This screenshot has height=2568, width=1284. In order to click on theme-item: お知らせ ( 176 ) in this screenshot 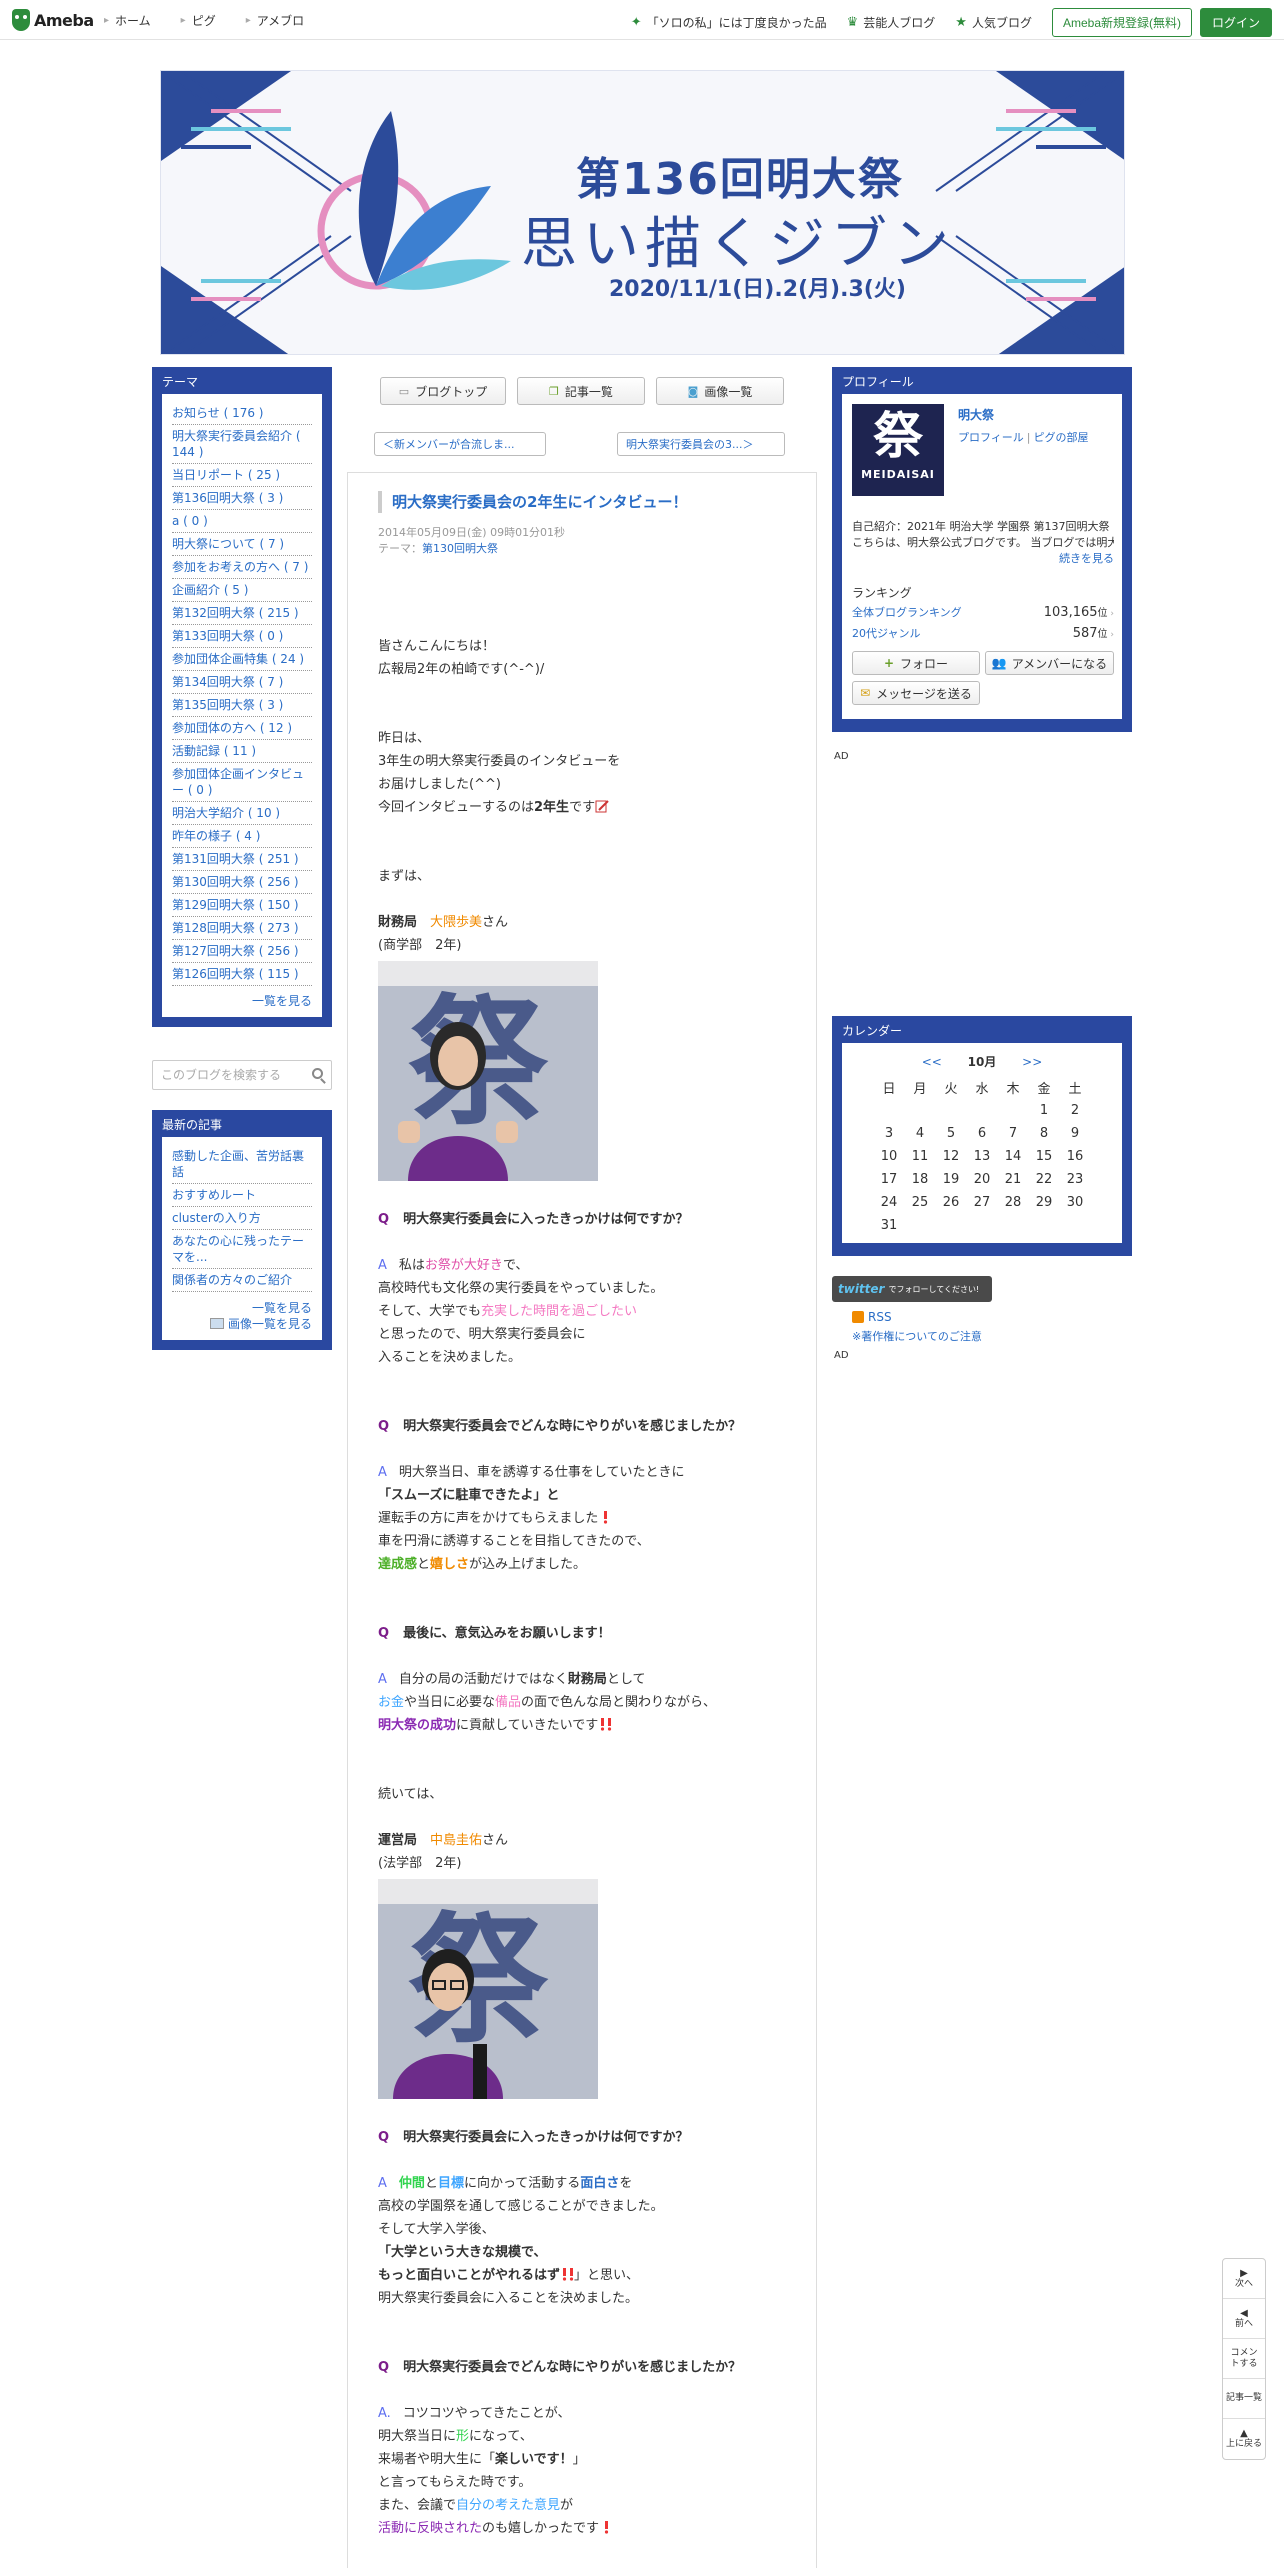, I will do `click(242, 413)`.